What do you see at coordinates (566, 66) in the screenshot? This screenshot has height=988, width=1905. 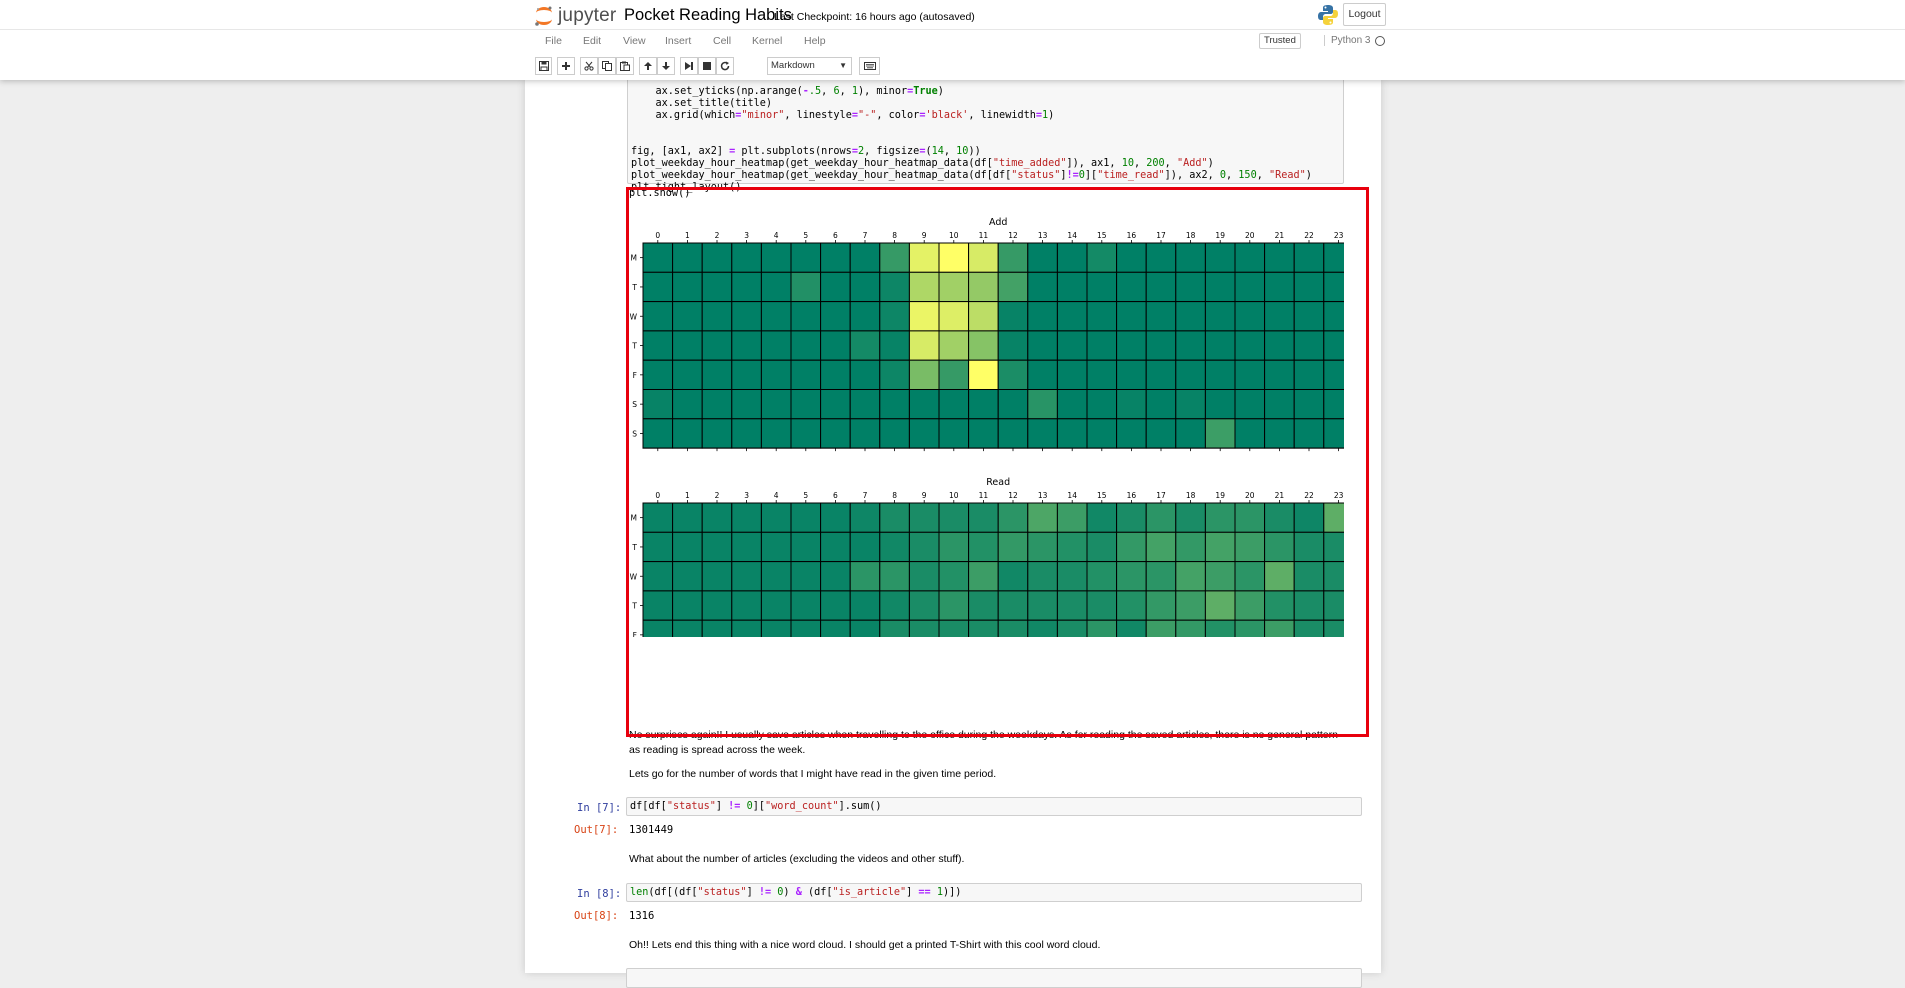 I see `insert-cell-button` at bounding box center [566, 66].